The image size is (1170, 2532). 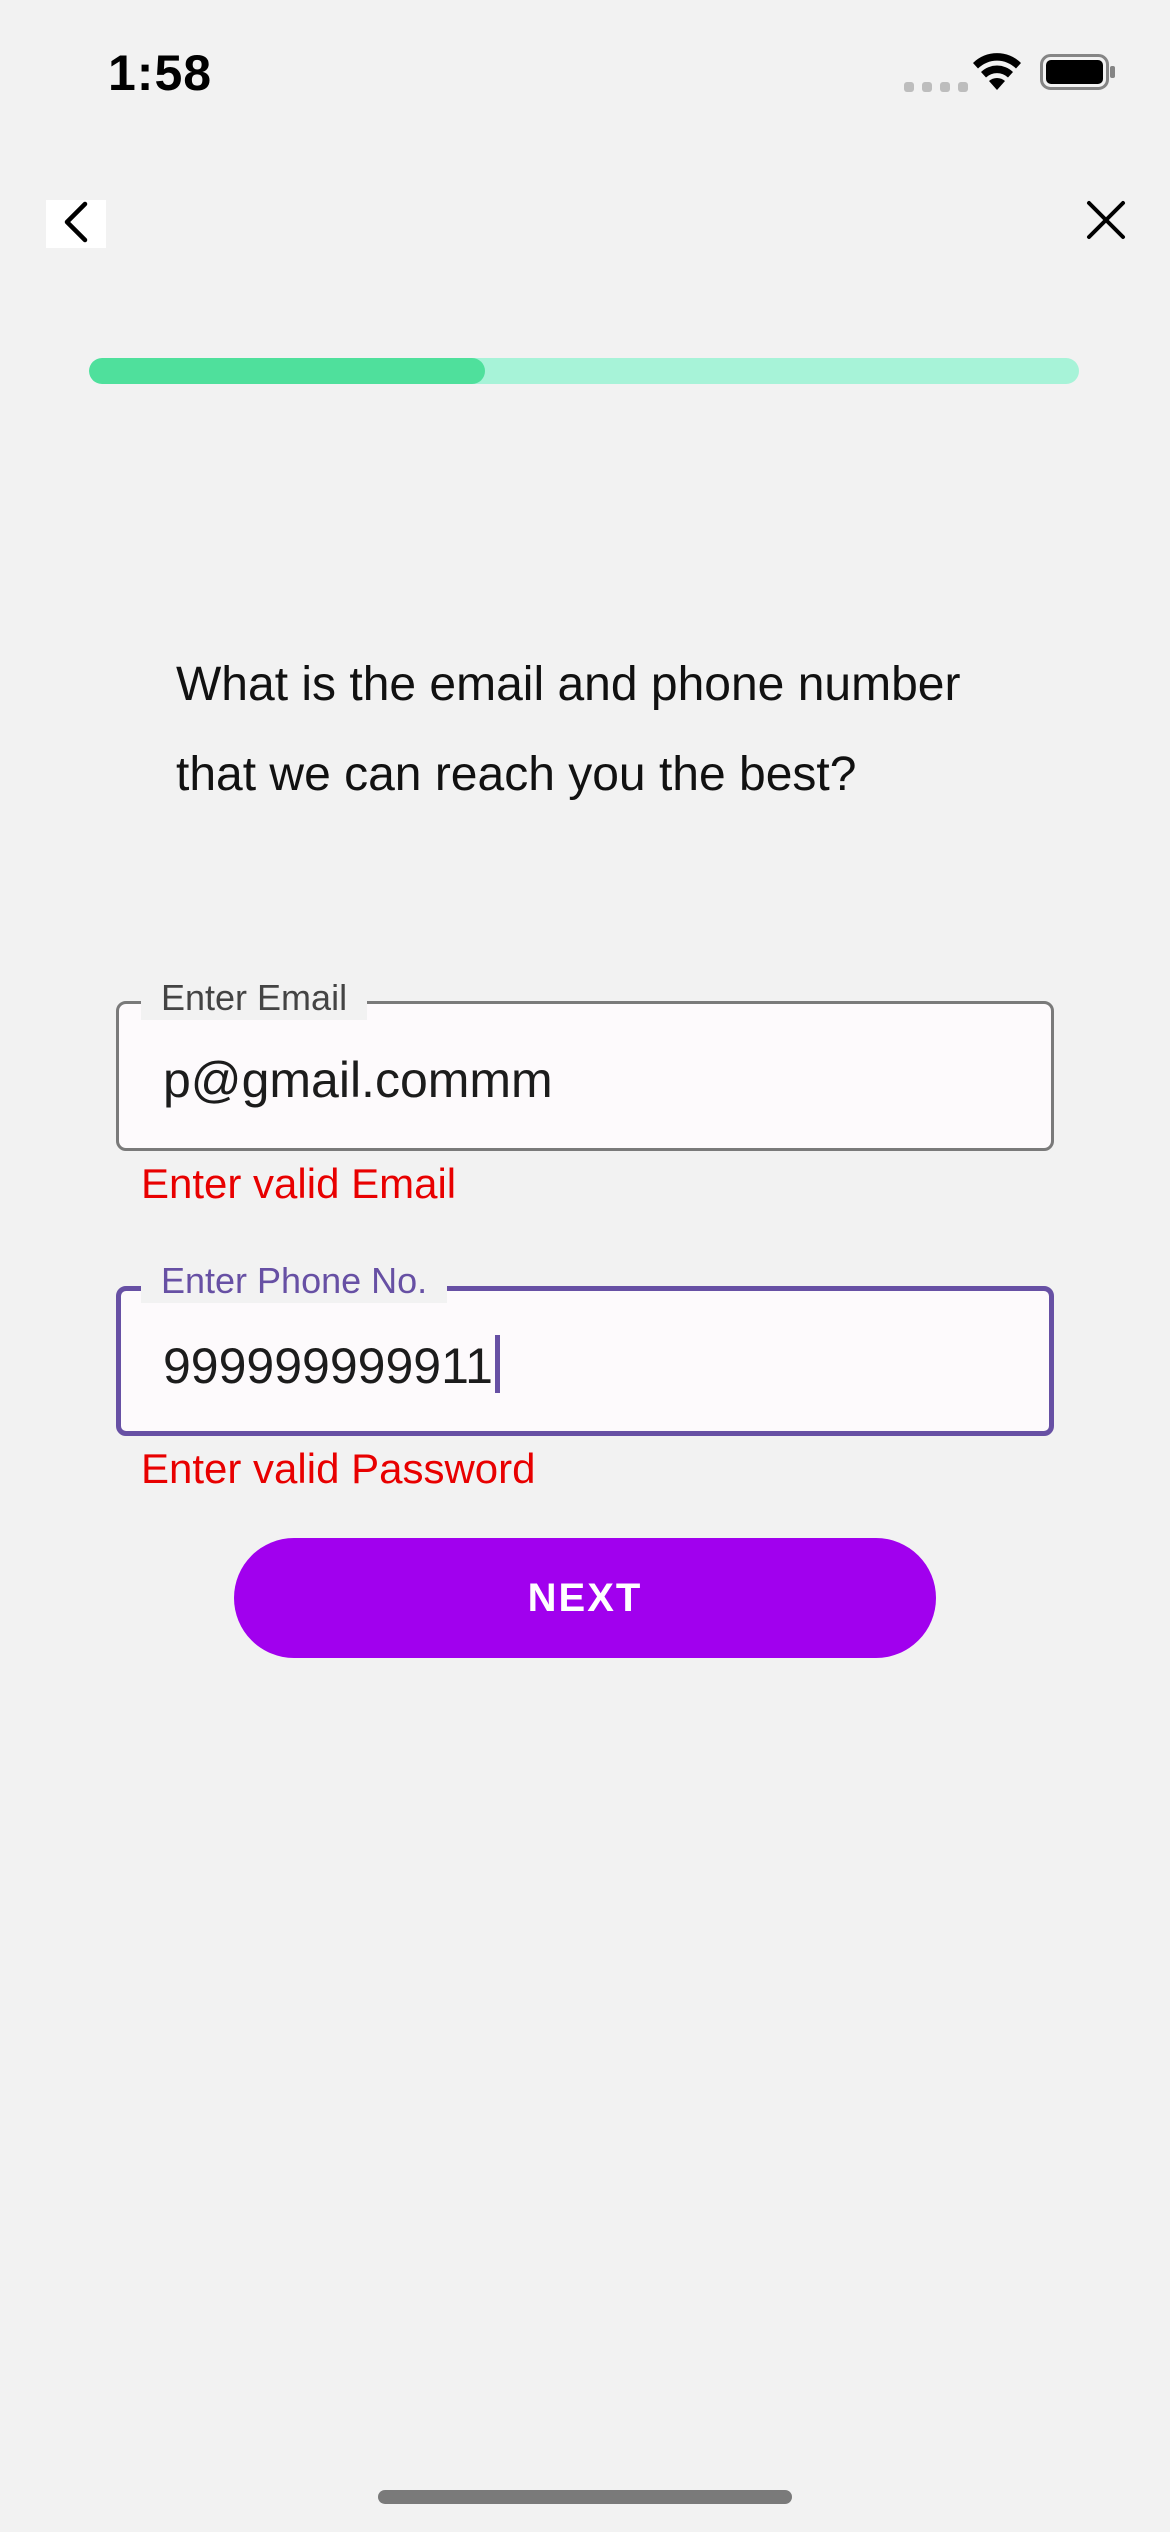 I want to click on battery-icon, so click(x=1078, y=72).